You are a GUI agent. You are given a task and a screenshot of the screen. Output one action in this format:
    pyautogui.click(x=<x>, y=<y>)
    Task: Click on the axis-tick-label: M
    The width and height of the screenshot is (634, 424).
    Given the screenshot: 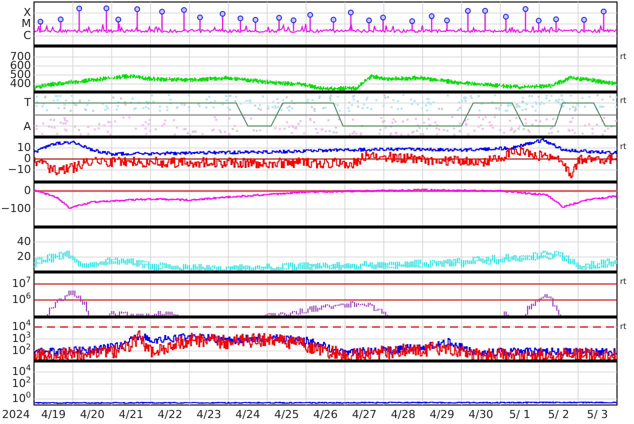 What is the action you would take?
    pyautogui.click(x=26, y=23)
    